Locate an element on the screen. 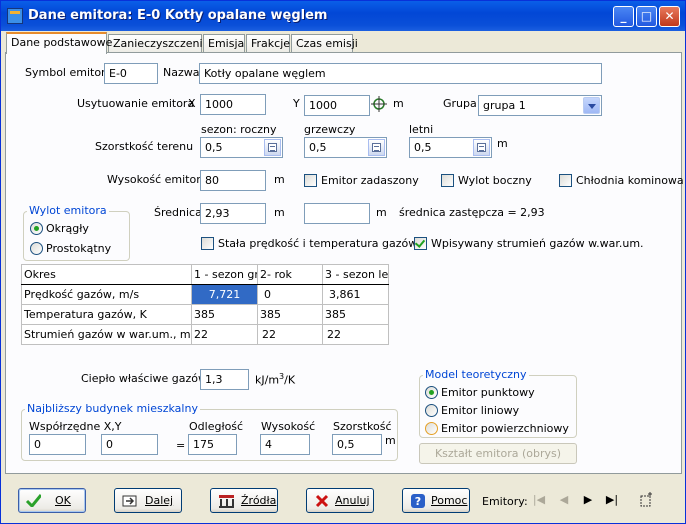 This screenshot has height=524, width=686. budynek-wysokosc-input: 4 is located at coordinates (285, 444).